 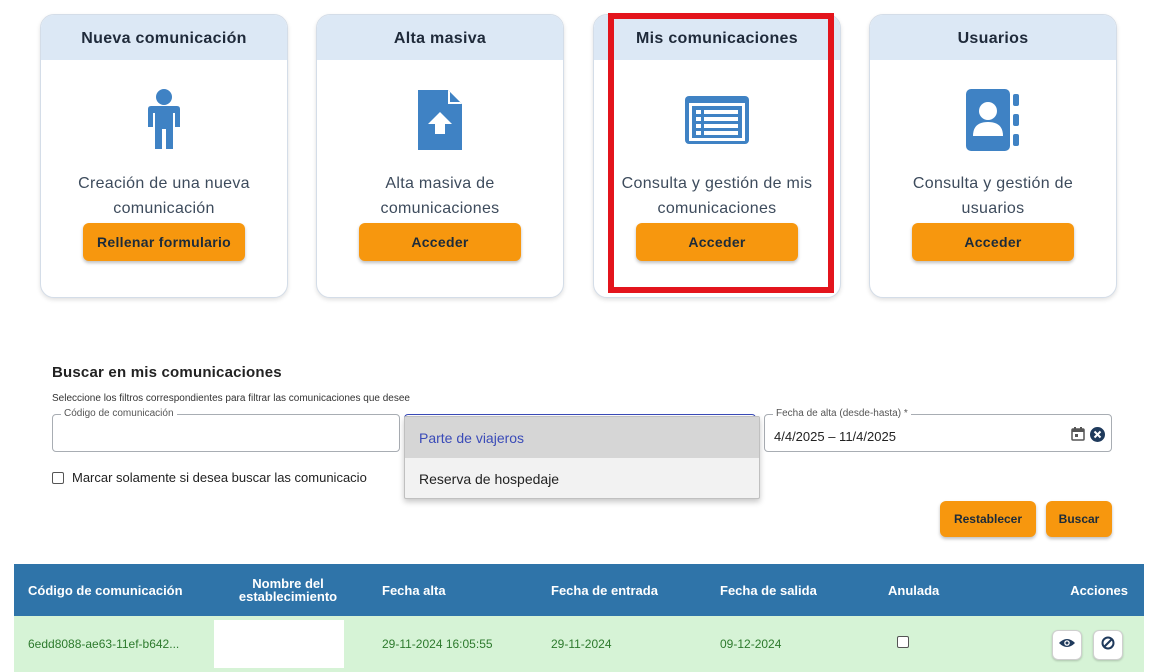 What do you see at coordinates (717, 120) in the screenshot?
I see `list-icon` at bounding box center [717, 120].